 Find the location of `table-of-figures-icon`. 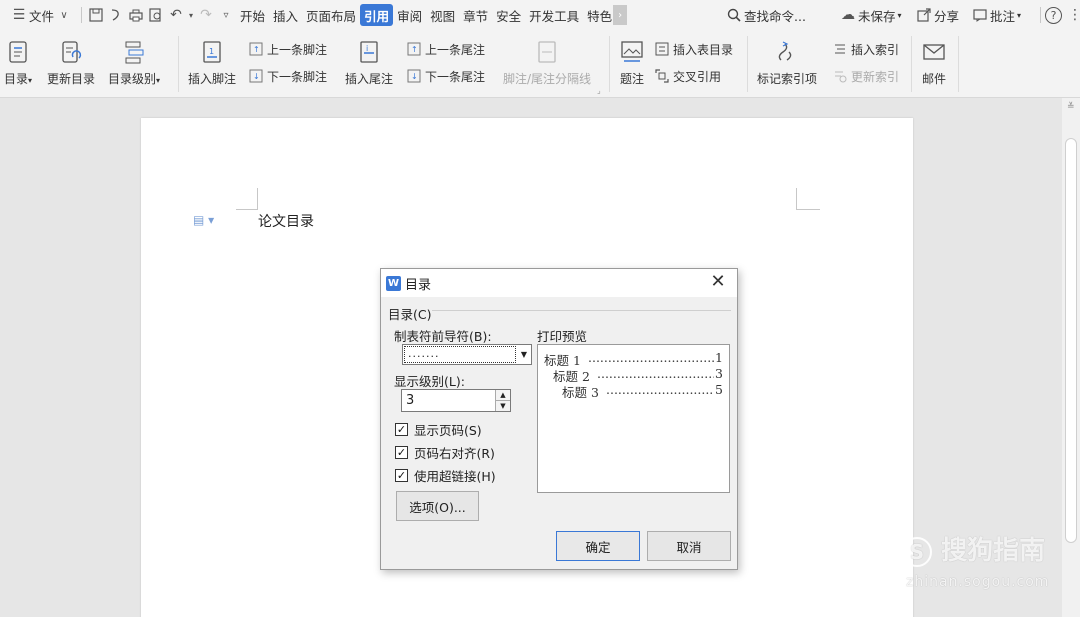

table-of-figures-icon is located at coordinates (662, 49).